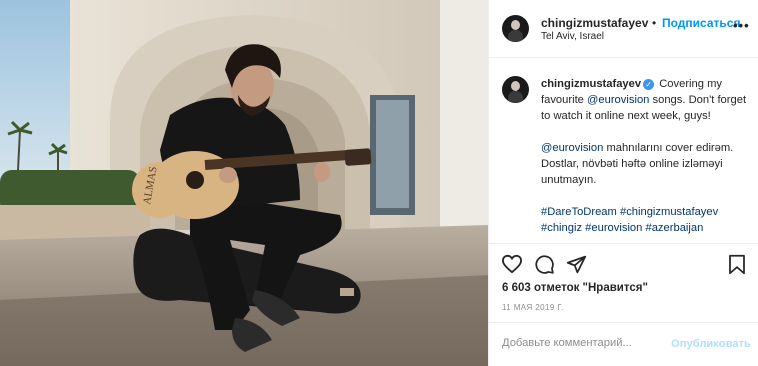  I want to click on heart-icon, so click(512, 264).